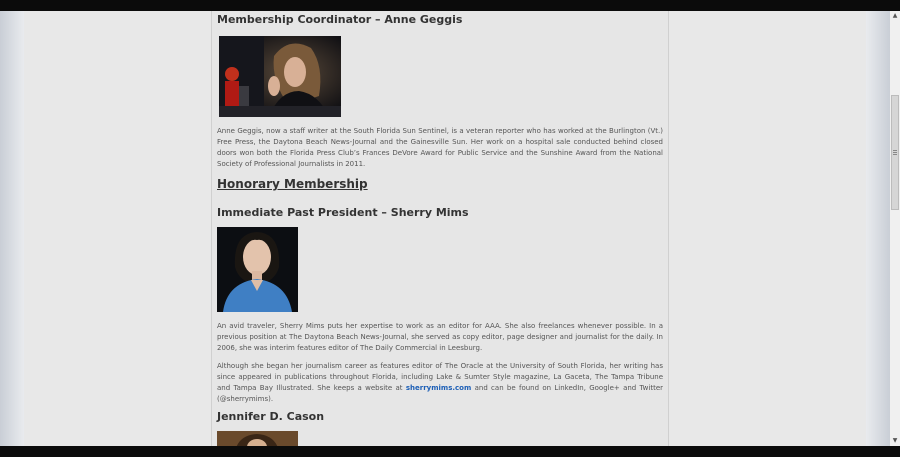 This screenshot has height=457, width=900. I want to click on anne-geggis-photo, so click(280, 76).